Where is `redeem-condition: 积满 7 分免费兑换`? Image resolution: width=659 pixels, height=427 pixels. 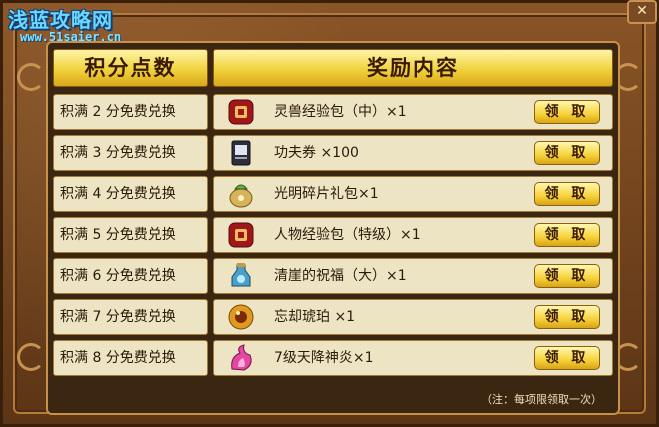 redeem-condition: 积满 7 分免费兑换 is located at coordinates (118, 317).